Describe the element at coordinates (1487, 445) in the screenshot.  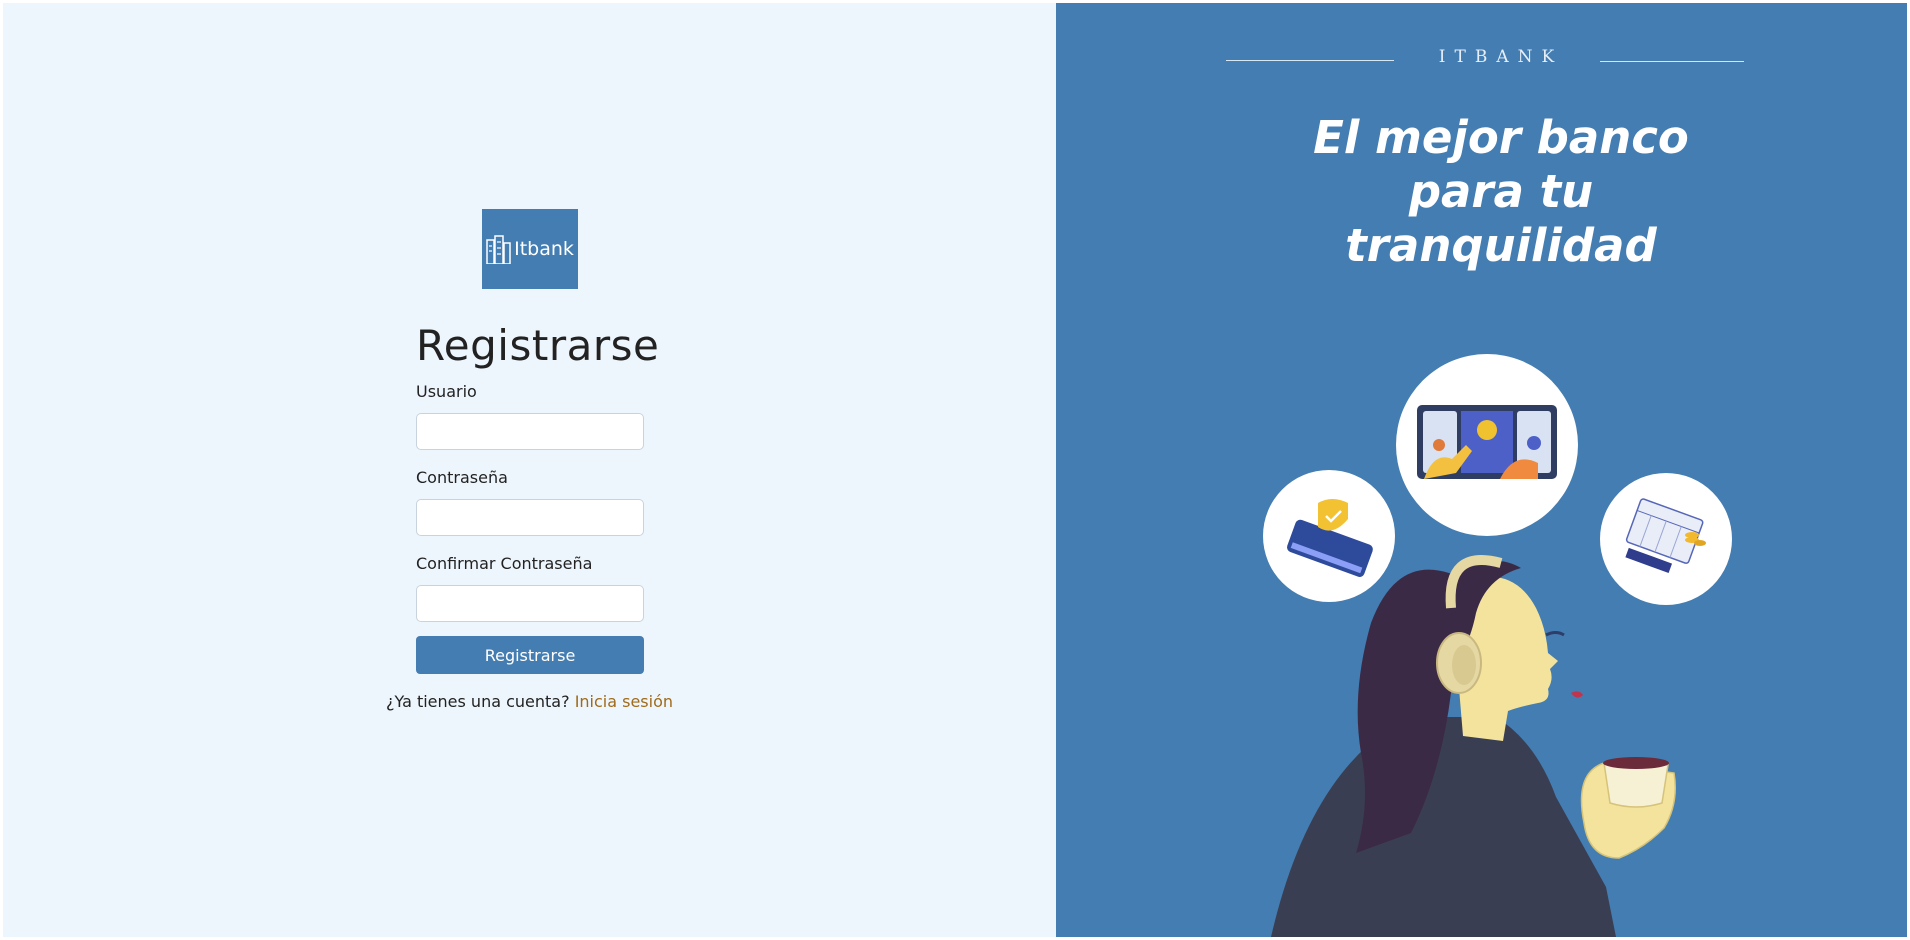
I see `money-transfer-illustration` at that location.